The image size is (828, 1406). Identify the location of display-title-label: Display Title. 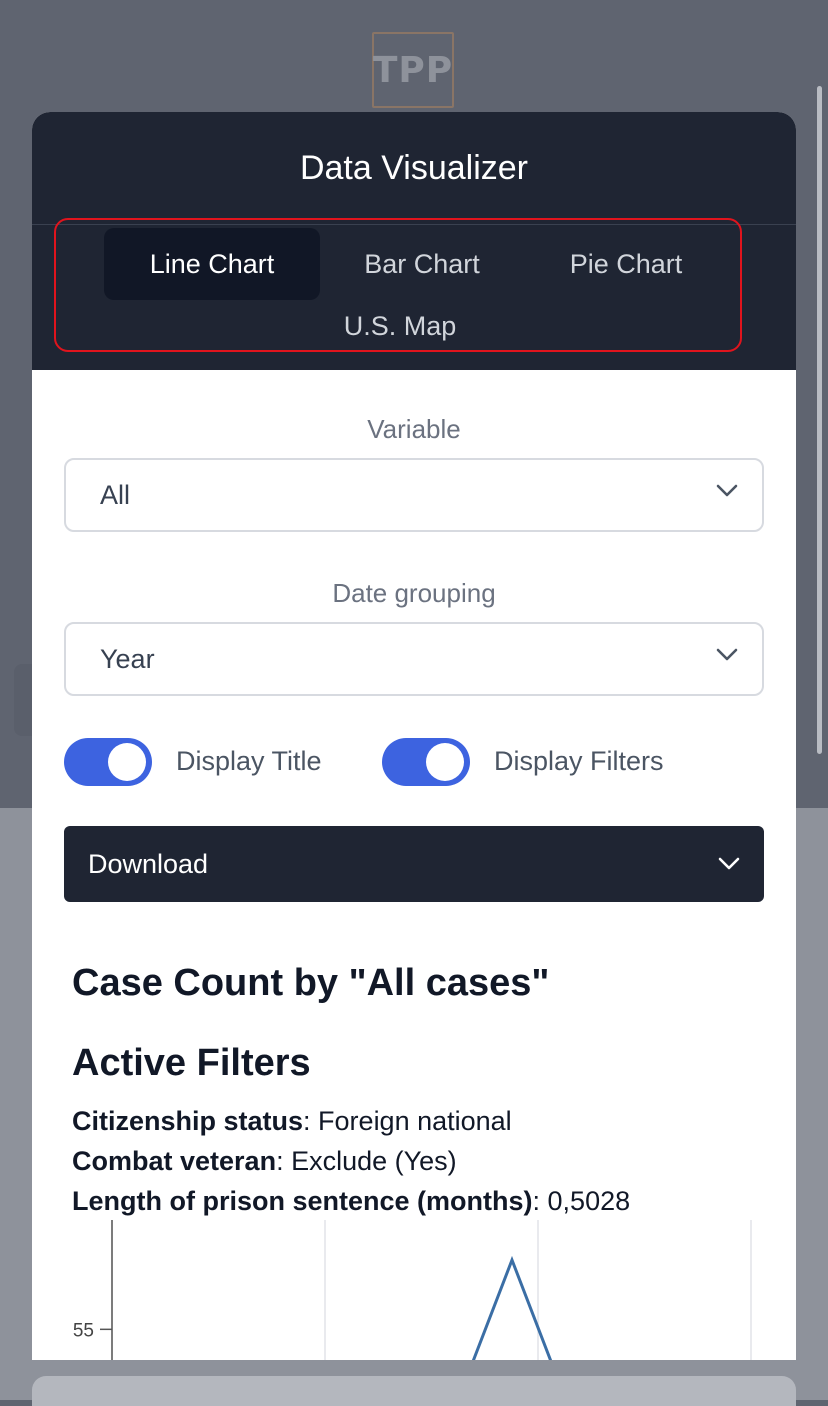
(249, 761).